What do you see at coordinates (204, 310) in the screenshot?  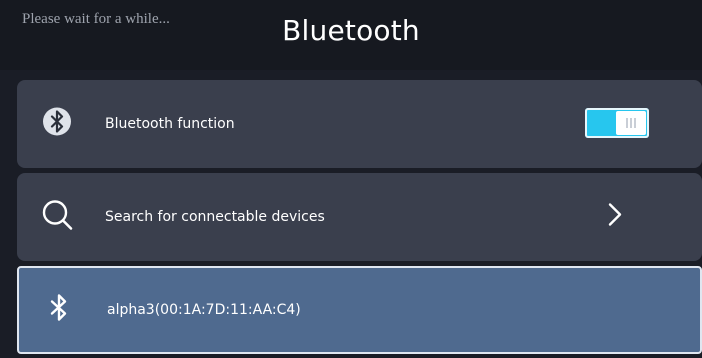 I see `paired-device-label: alpha3(00:1A:7D:11:AA:C4)` at bounding box center [204, 310].